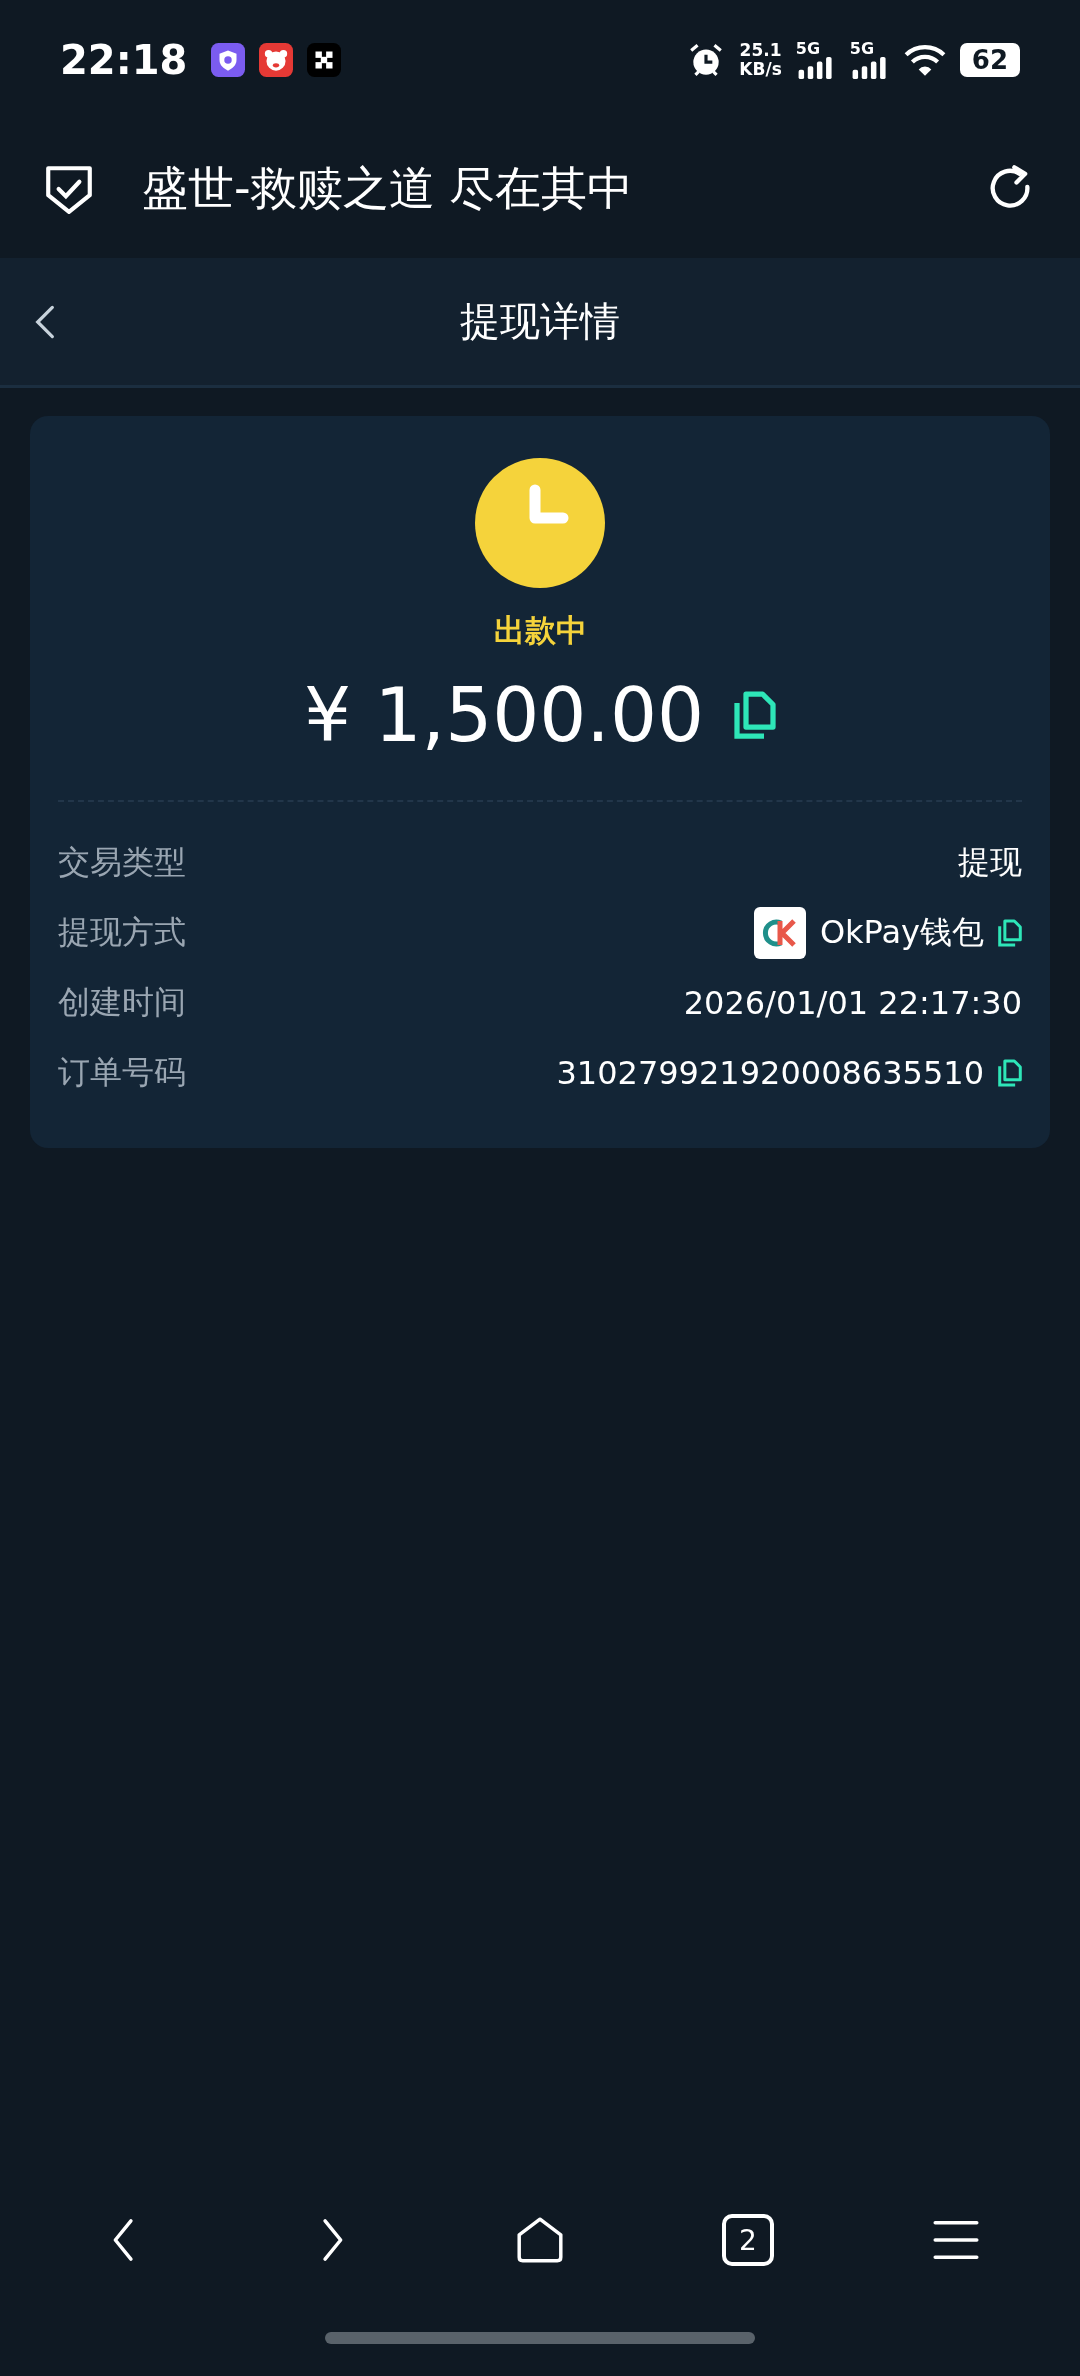 This screenshot has width=1080, height=2376. Describe the element at coordinates (760, 50) in the screenshot. I see `network-speed: 25.1` at that location.